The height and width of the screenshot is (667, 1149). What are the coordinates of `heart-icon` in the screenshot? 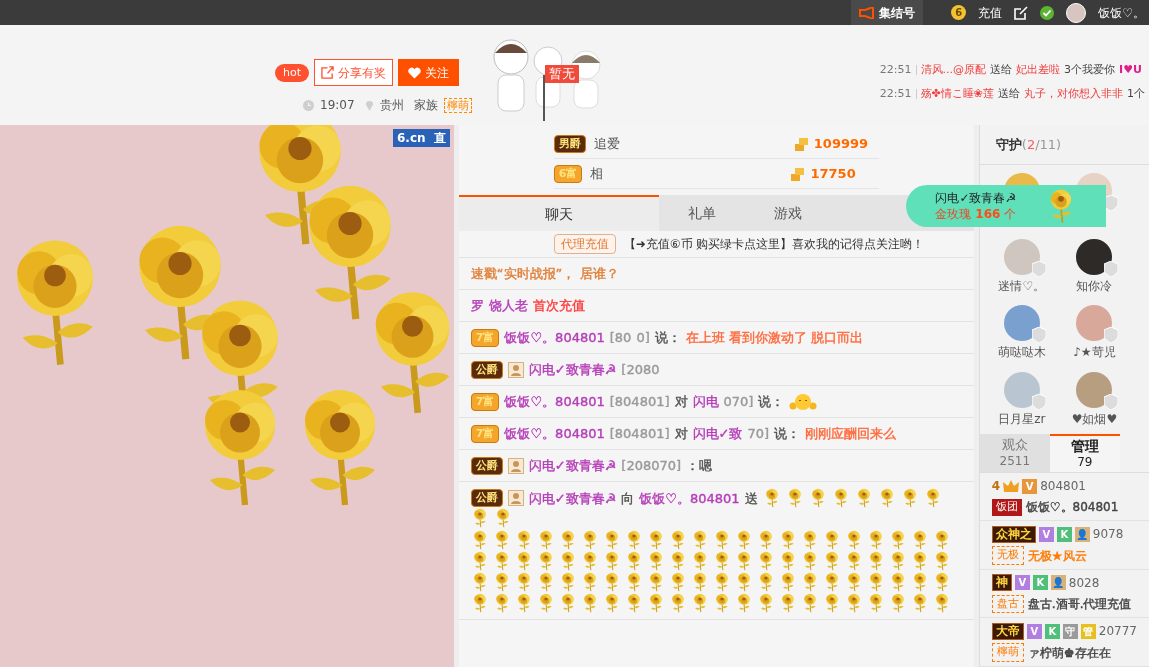 It's located at (414, 72).